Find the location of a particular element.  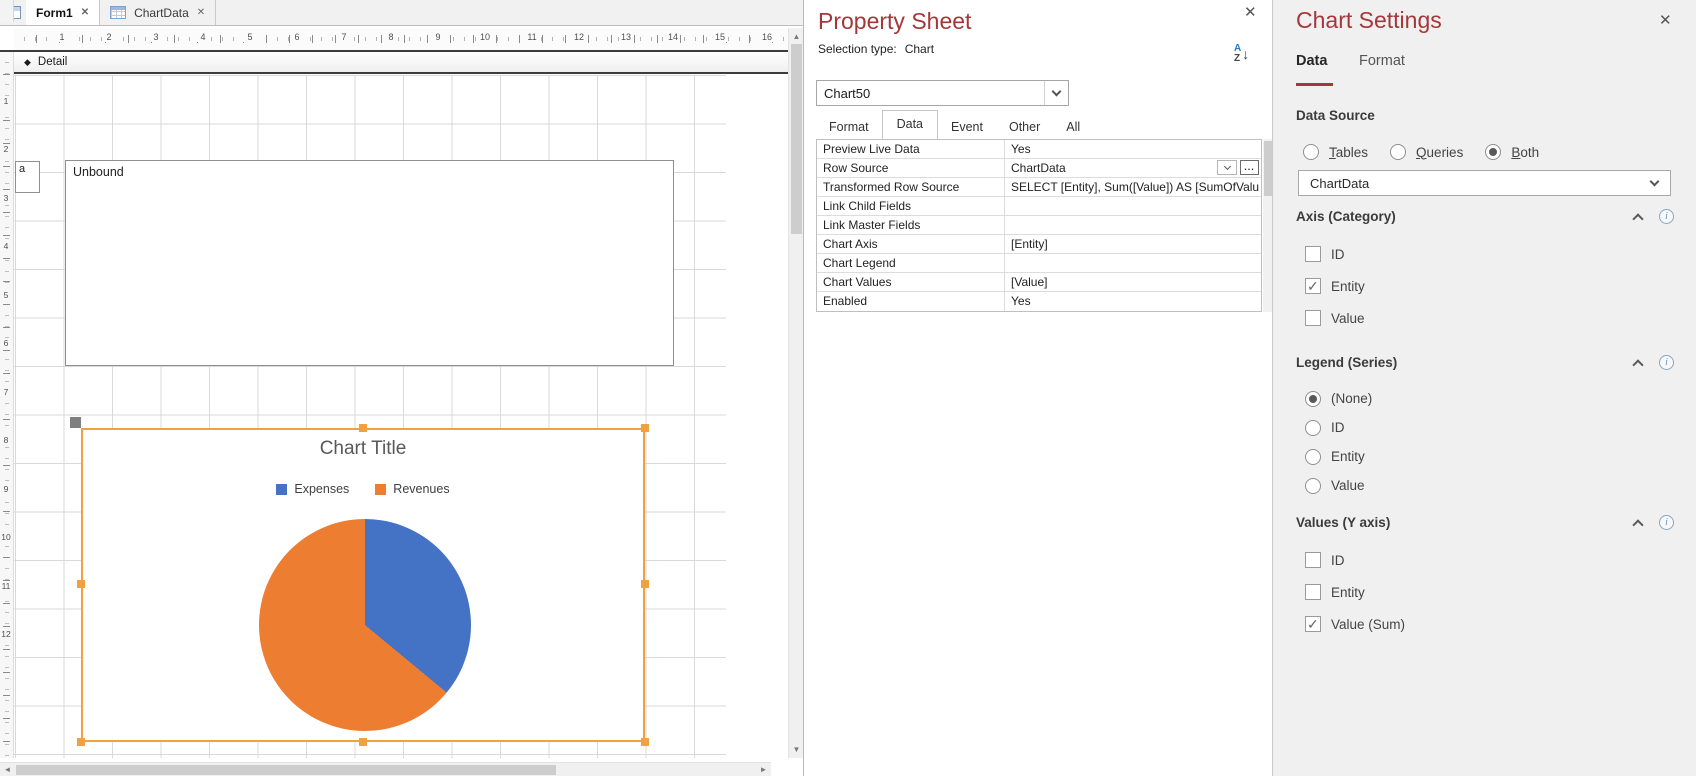

row-source-dropdown-button is located at coordinates (1227, 167).